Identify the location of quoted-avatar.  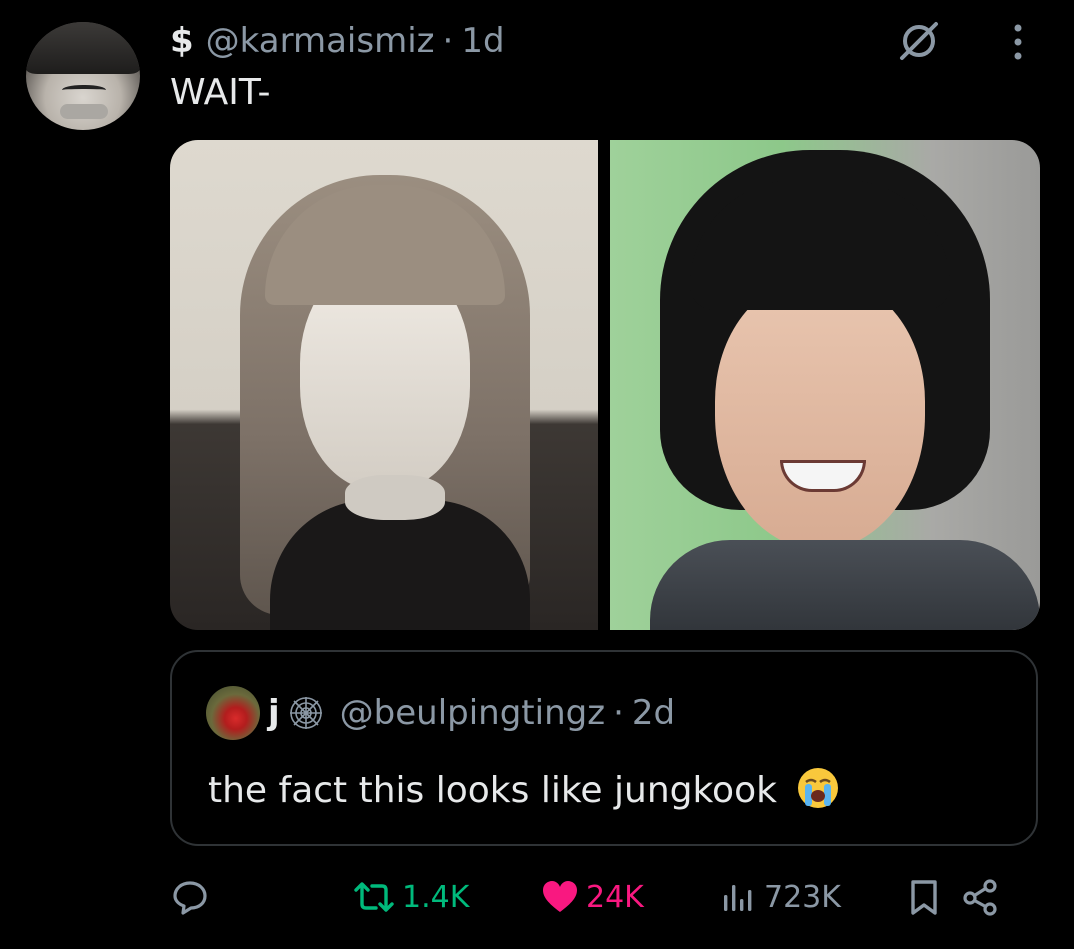
(233, 713).